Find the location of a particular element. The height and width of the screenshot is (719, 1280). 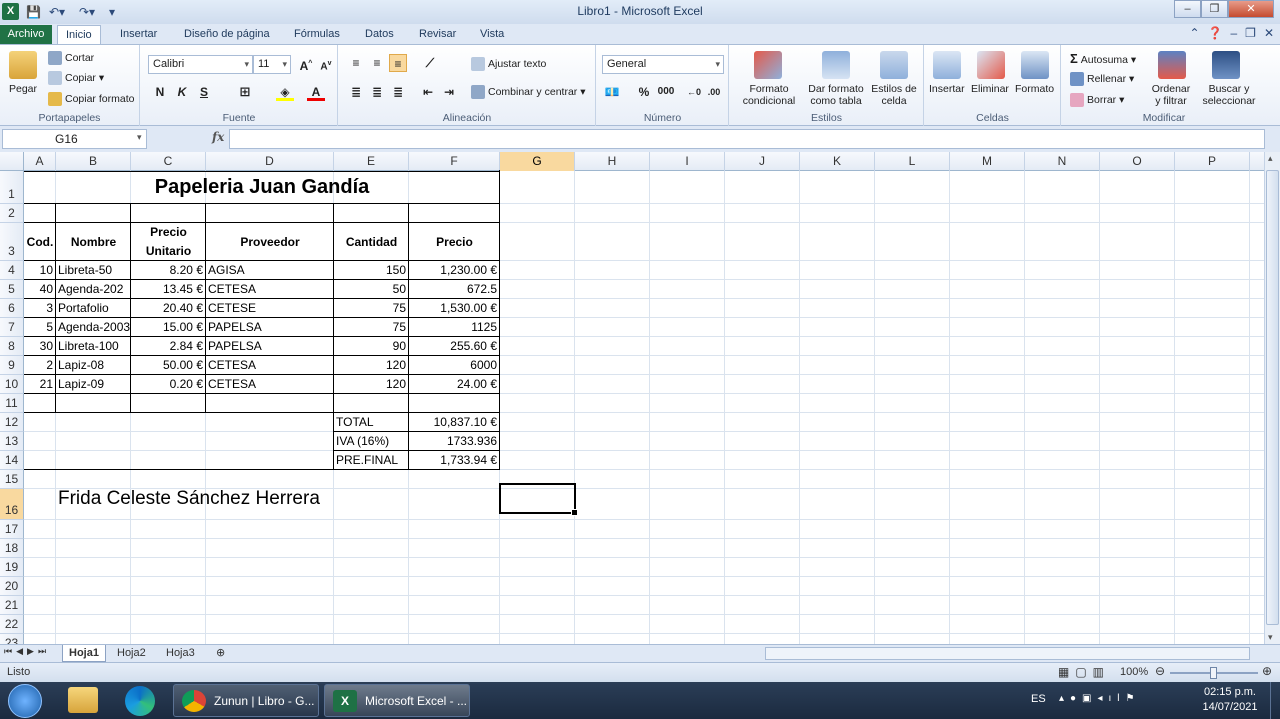

cell-cantidad: 75 is located at coordinates (372, 308).